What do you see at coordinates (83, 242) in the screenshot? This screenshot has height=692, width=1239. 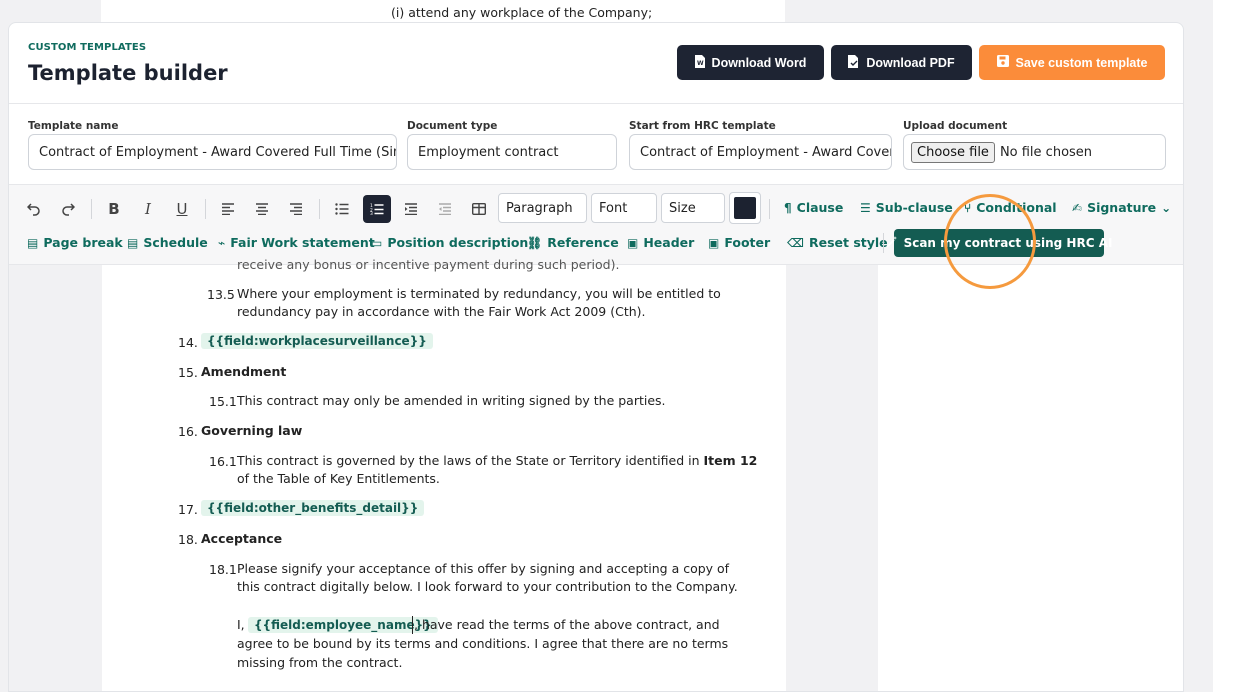 I see `page-break-label: Page break` at bounding box center [83, 242].